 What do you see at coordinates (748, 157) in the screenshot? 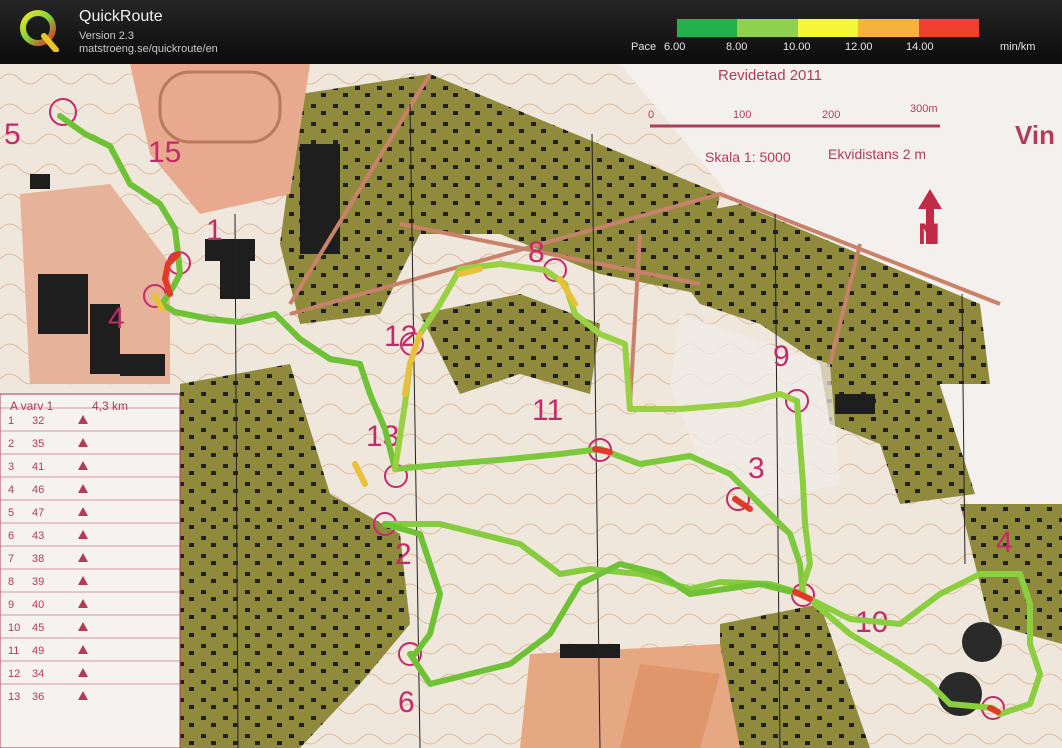
I see `scale-text: Skala 1: 5000` at bounding box center [748, 157].